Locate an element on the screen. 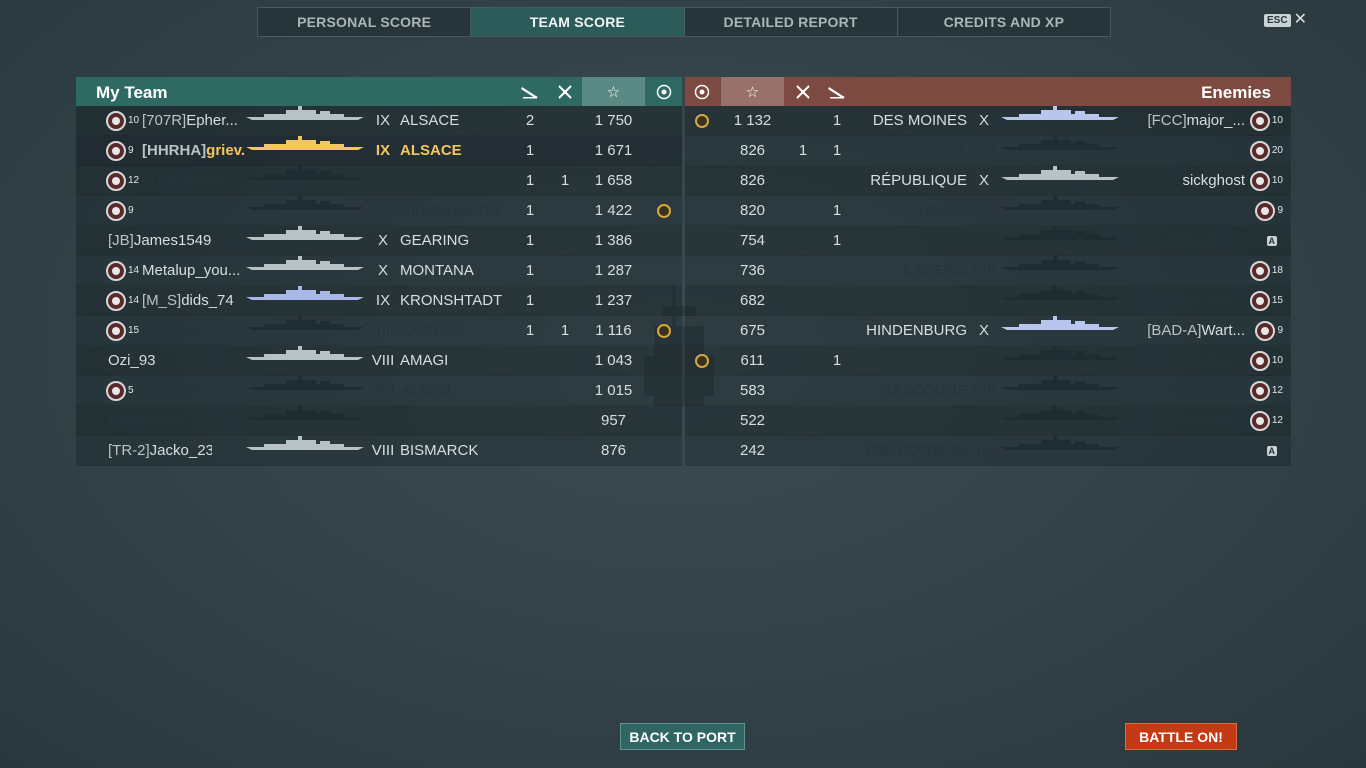  team-player-row: 9 [KEKS1] Marc... X HINDENBURG 1 1 422 is located at coordinates (379, 211).